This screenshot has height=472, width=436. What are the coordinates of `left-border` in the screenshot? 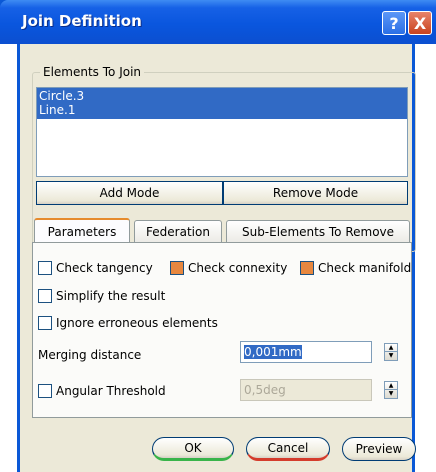 It's located at (10, 258).